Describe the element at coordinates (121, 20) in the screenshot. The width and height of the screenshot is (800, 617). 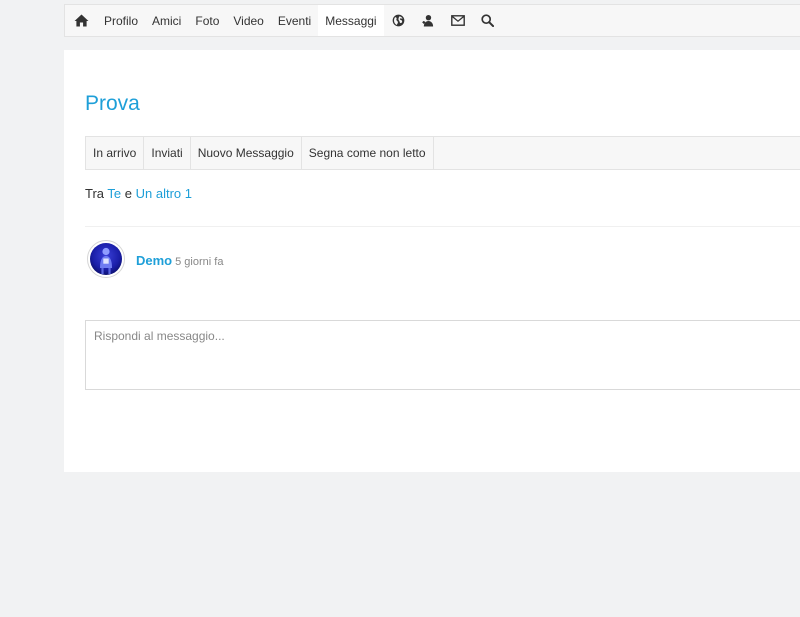
I see `nav-profilo: Profilo` at that location.